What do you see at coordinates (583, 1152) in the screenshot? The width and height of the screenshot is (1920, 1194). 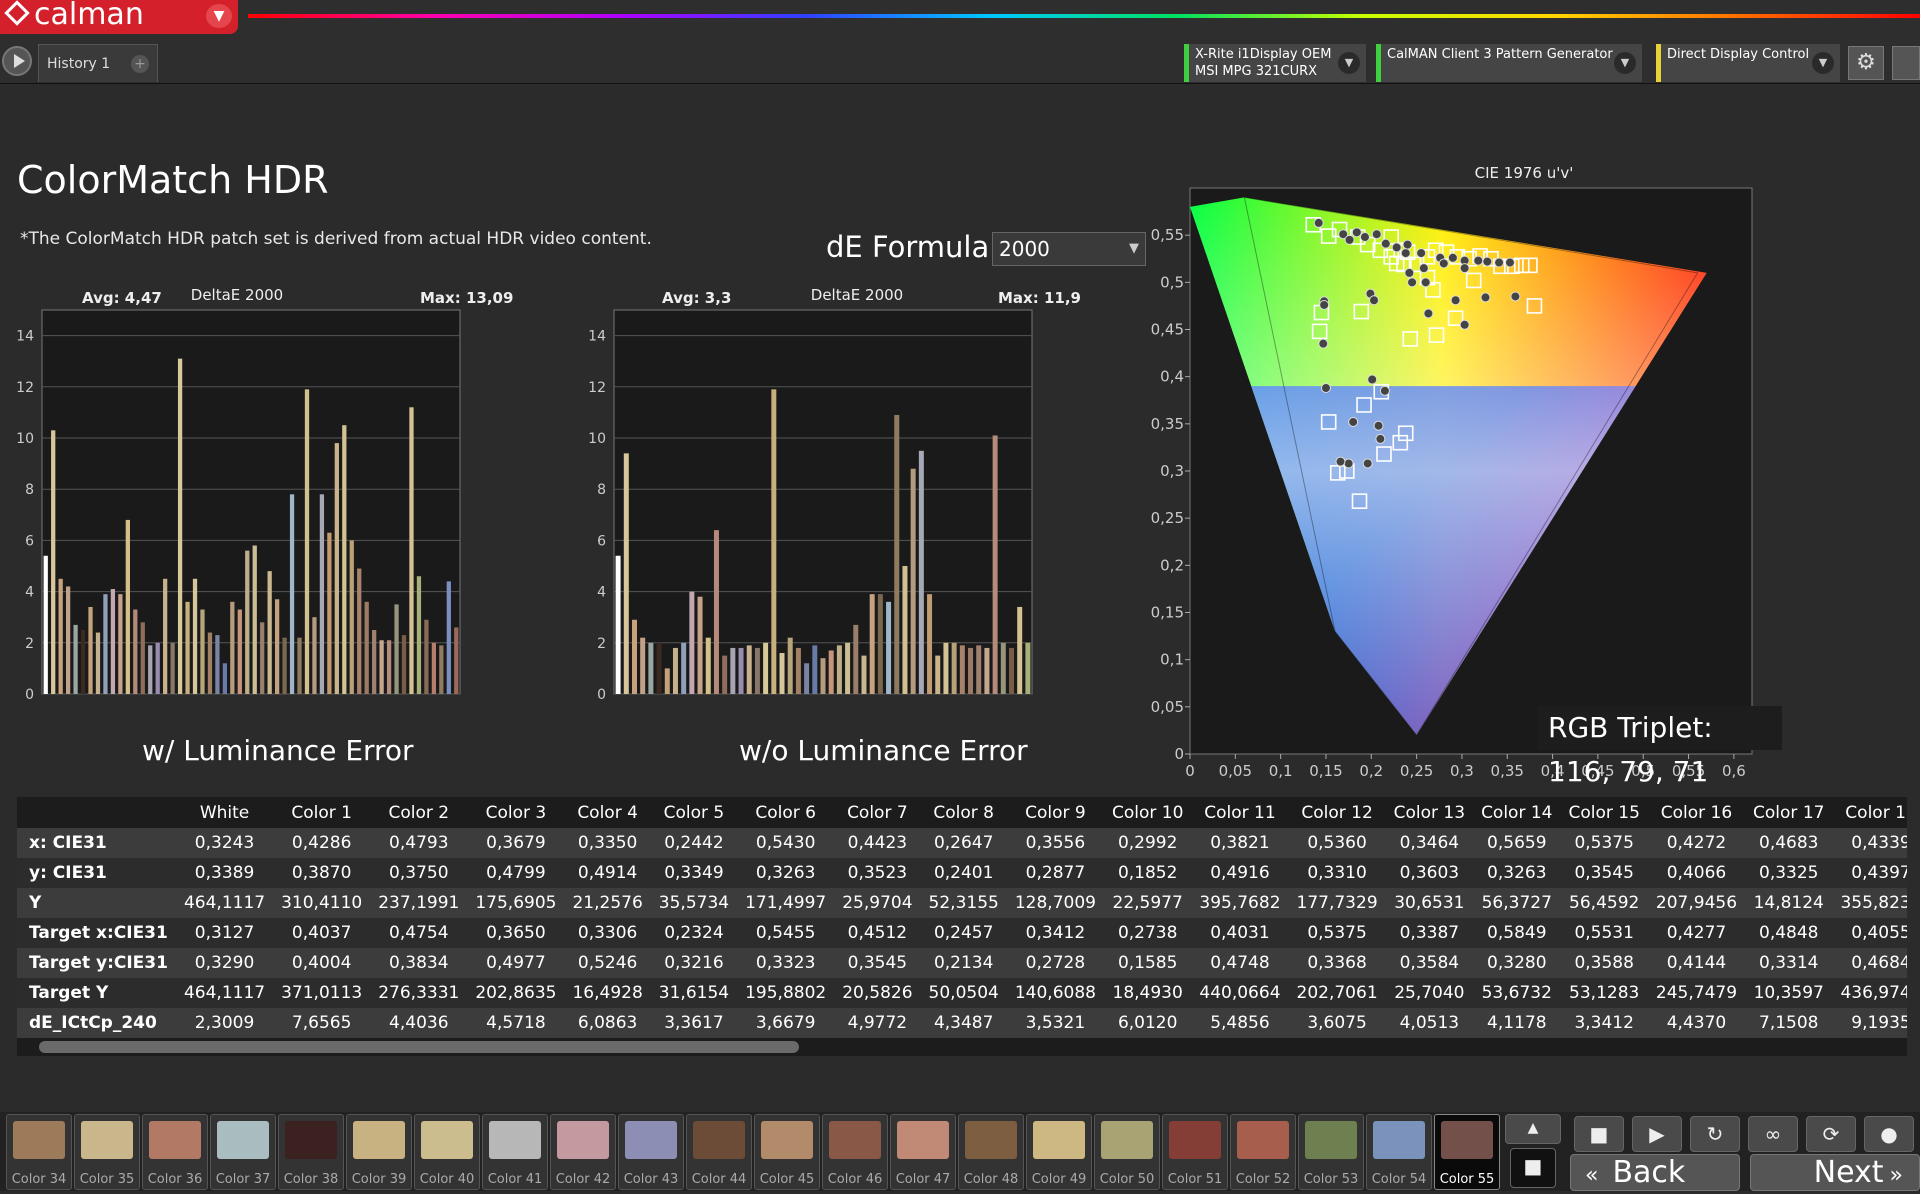 I see `color-swatch: Color 42` at bounding box center [583, 1152].